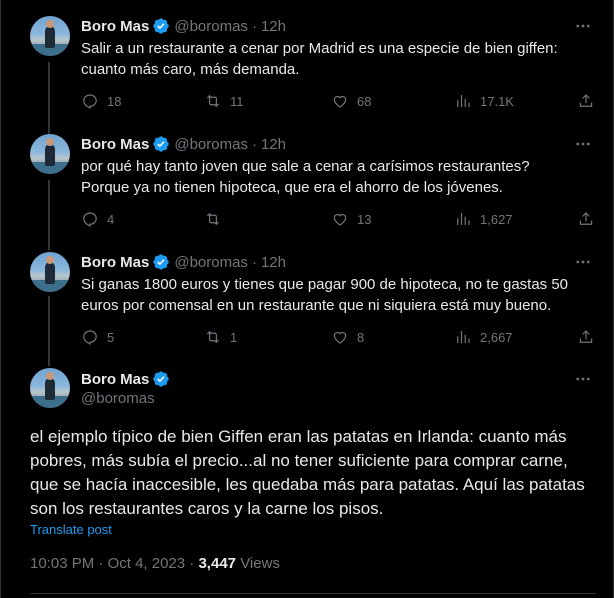 Image resolution: width=614 pixels, height=598 pixels. I want to click on views-button: 1,627, so click(483, 219).